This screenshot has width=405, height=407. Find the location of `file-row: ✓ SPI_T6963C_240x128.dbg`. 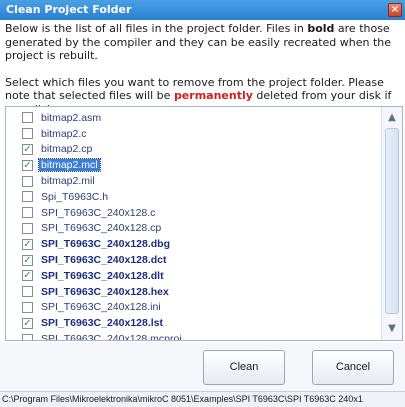

file-row: ✓ SPI_T6963C_240x128.dbg is located at coordinates (196, 244).